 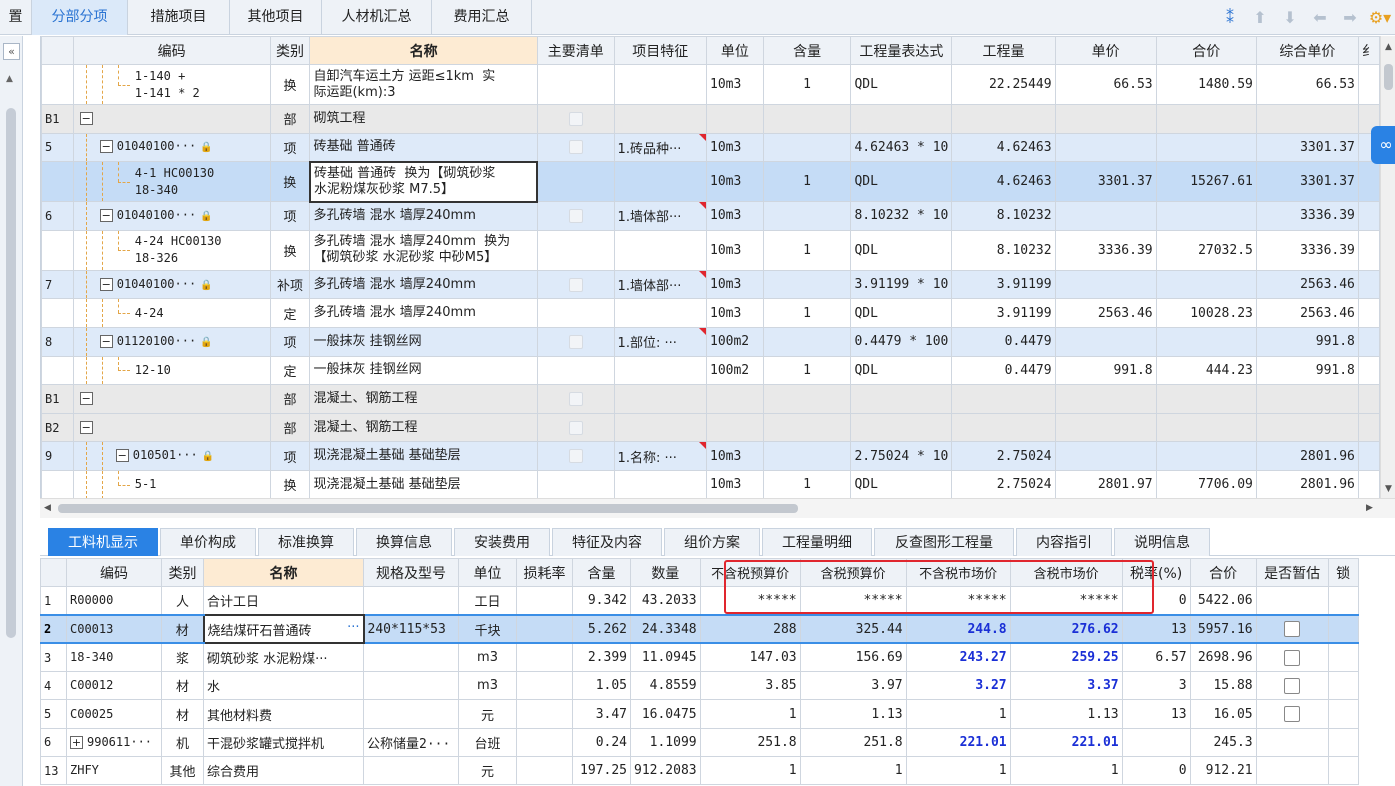 I want to click on name-cell: 混凝土、钢筋工程, so click(x=423, y=427).